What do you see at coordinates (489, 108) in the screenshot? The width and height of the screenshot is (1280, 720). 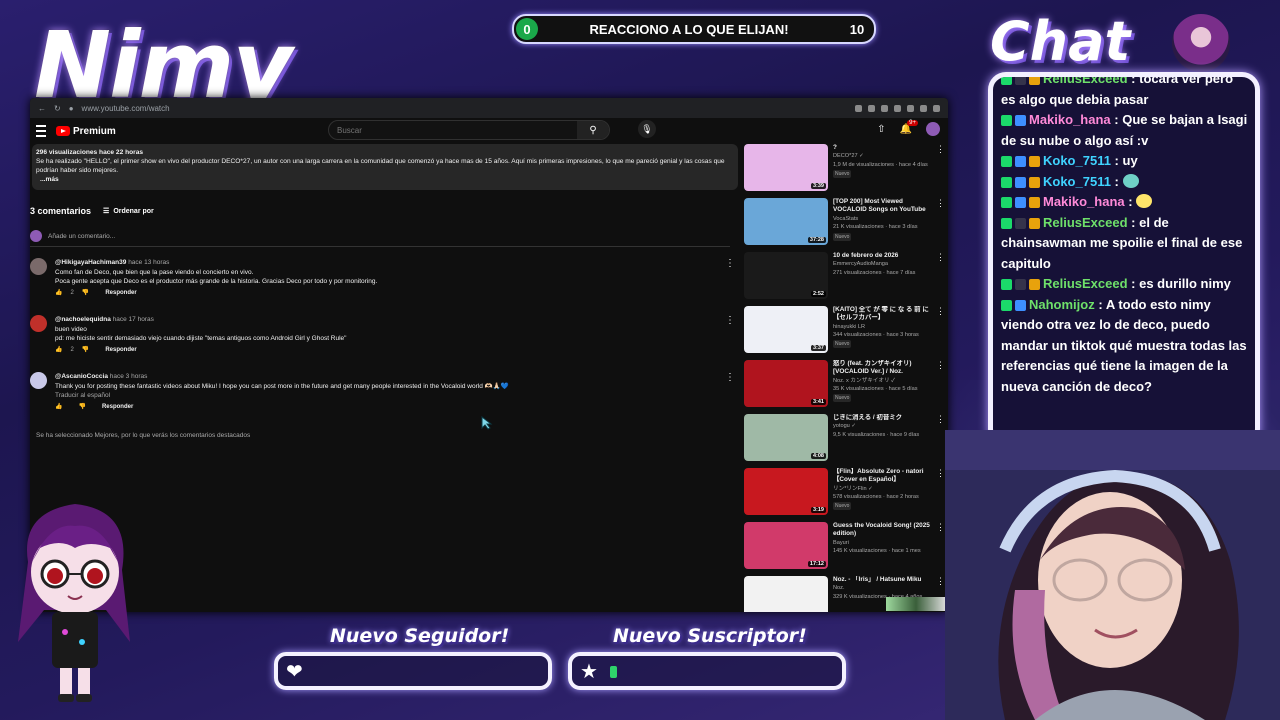 I see `url-bar: ← ↻ ● www.youtube.com/watch` at bounding box center [489, 108].